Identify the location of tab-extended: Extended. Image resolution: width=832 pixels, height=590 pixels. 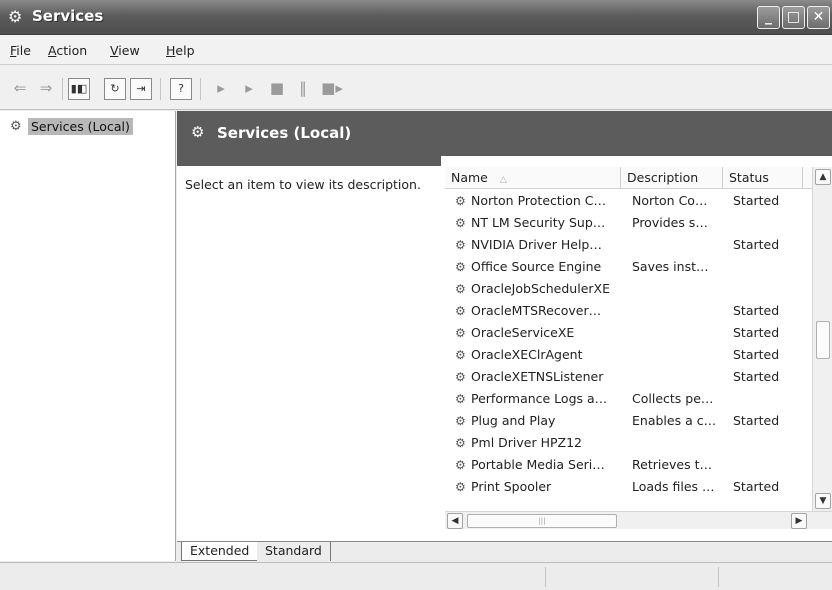
(219, 551).